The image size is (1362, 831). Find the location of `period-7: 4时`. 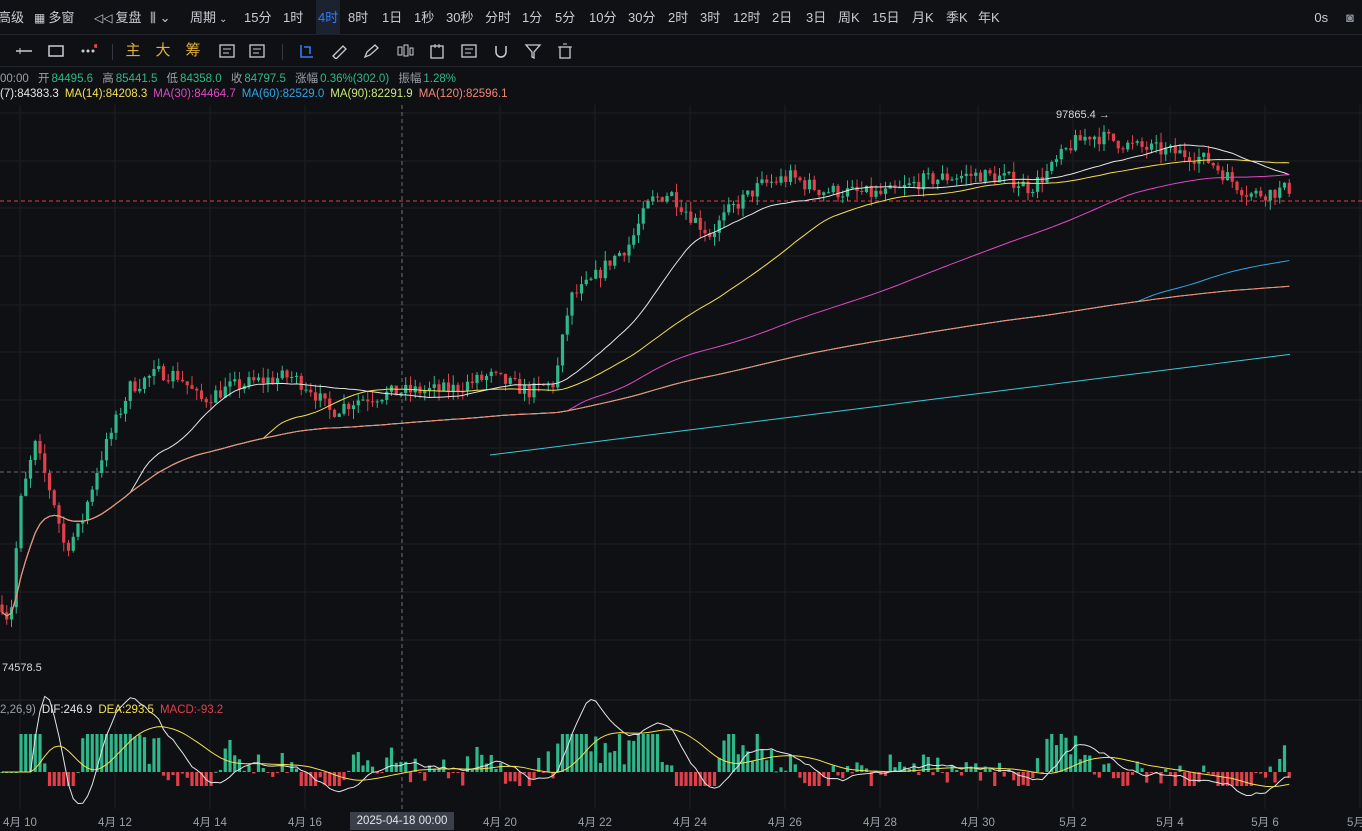

period-7: 4时 is located at coordinates (328, 17).